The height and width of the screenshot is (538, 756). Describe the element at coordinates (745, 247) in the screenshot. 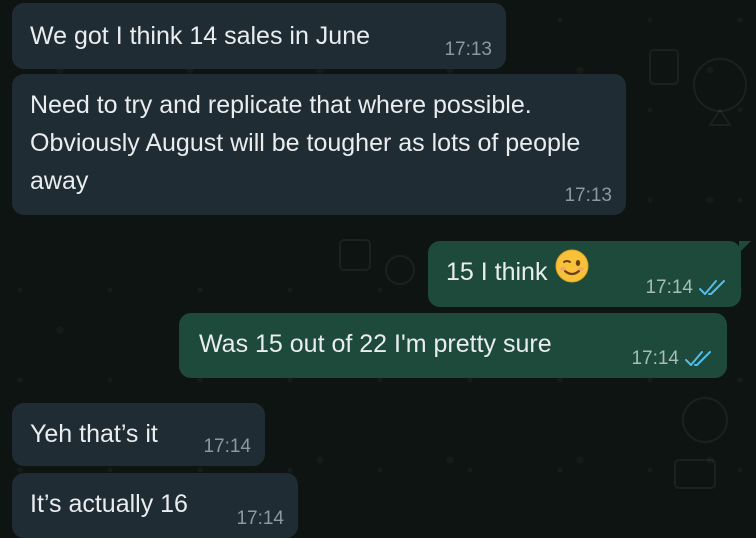

I see `bubble-tail` at that location.